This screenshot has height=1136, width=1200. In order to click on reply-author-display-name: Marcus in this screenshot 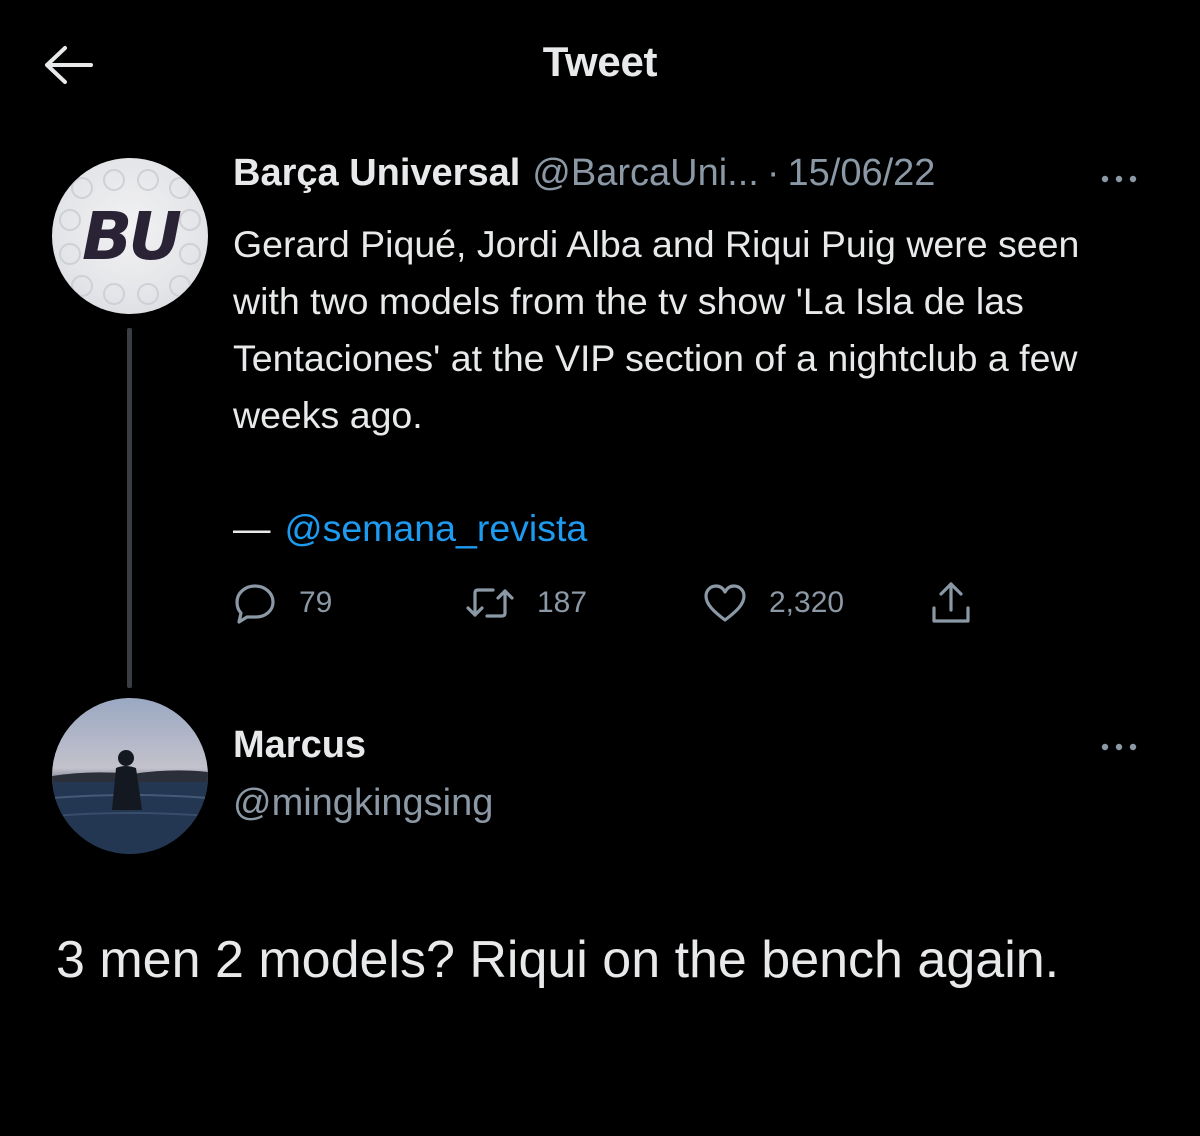, I will do `click(299, 745)`.